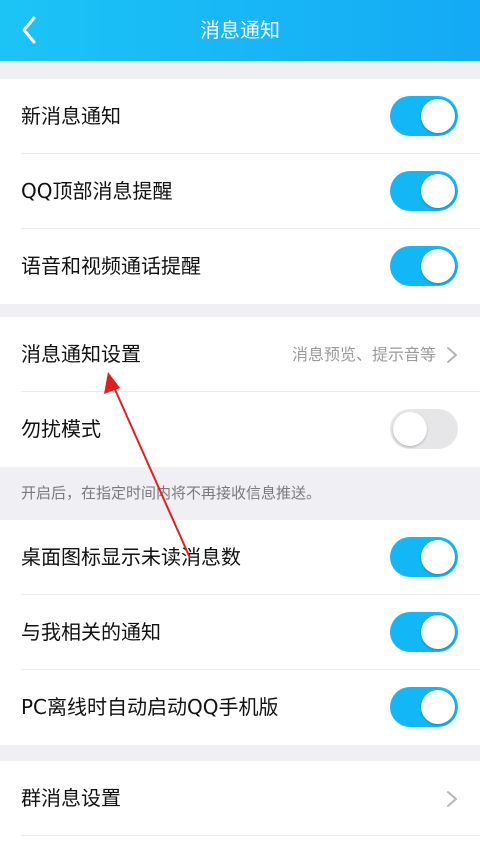  Describe the element at coordinates (240, 116) in the screenshot. I see `row-new-message-notify: 新消息通知` at that location.